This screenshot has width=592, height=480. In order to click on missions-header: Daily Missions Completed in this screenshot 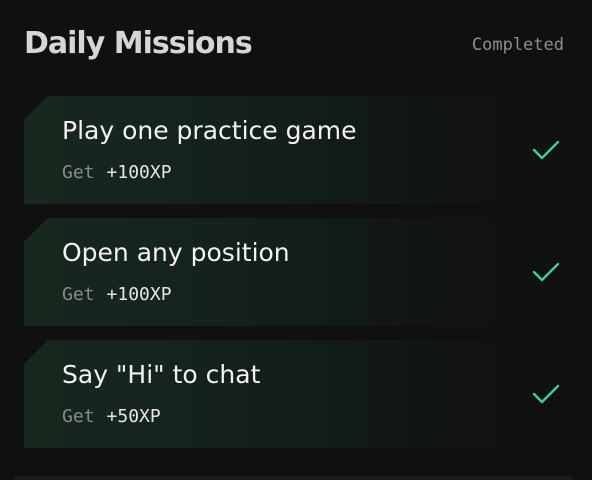, I will do `click(294, 44)`.